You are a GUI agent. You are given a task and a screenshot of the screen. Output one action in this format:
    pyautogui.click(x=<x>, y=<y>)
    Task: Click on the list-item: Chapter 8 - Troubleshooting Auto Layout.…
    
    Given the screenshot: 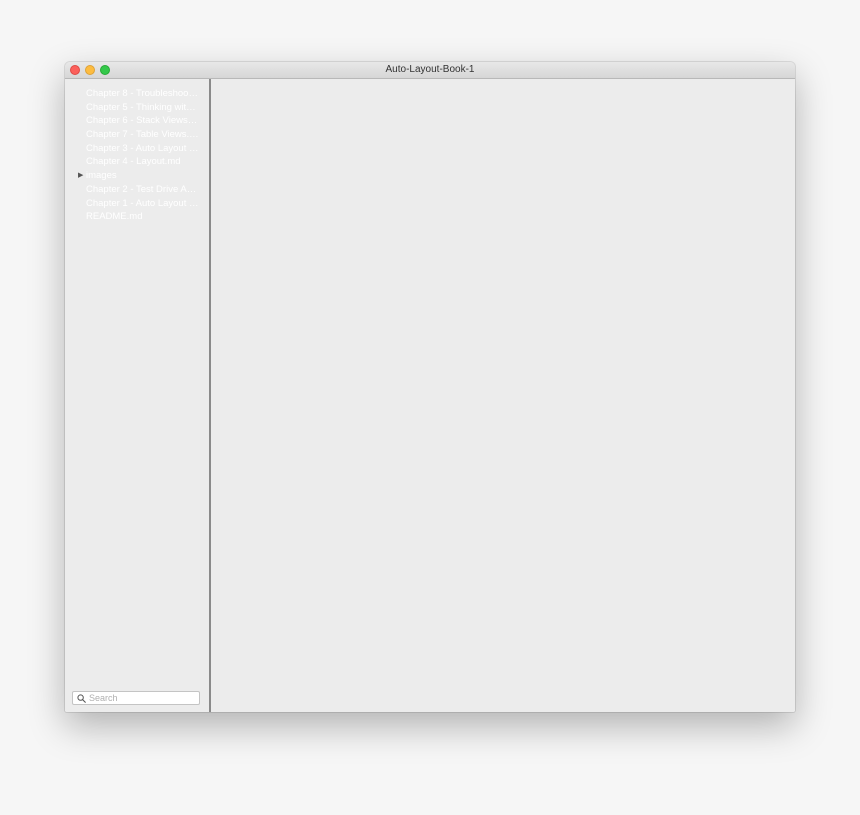 What is the action you would take?
    pyautogui.click(x=132, y=94)
    